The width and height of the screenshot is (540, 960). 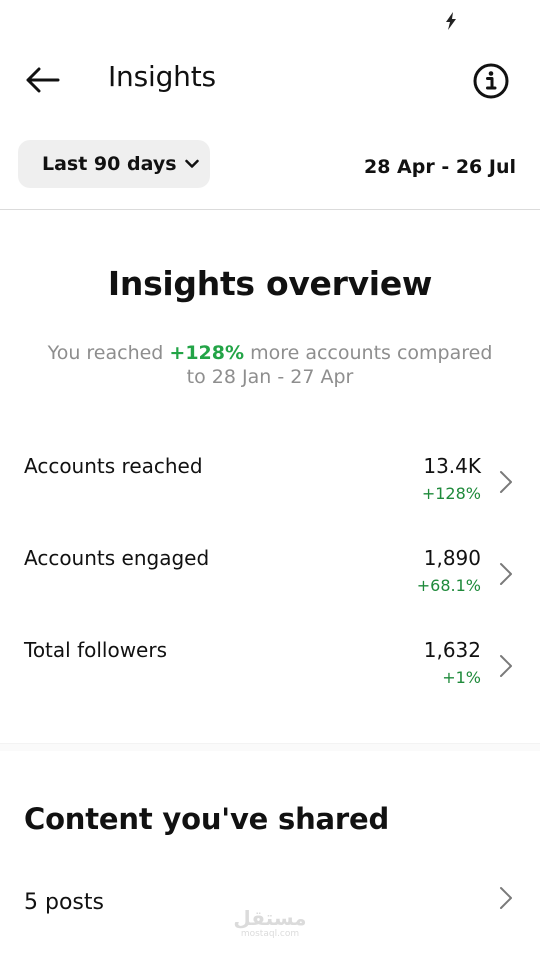 What do you see at coordinates (451, 493) in the screenshot?
I see `metric-change: +128%` at bounding box center [451, 493].